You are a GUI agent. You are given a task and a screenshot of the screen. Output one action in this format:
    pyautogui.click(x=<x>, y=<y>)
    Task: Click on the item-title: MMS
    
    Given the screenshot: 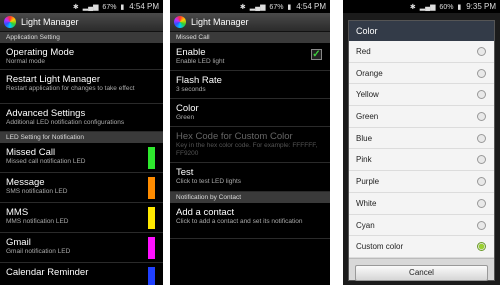 What is the action you would take?
    pyautogui.click(x=17, y=212)
    